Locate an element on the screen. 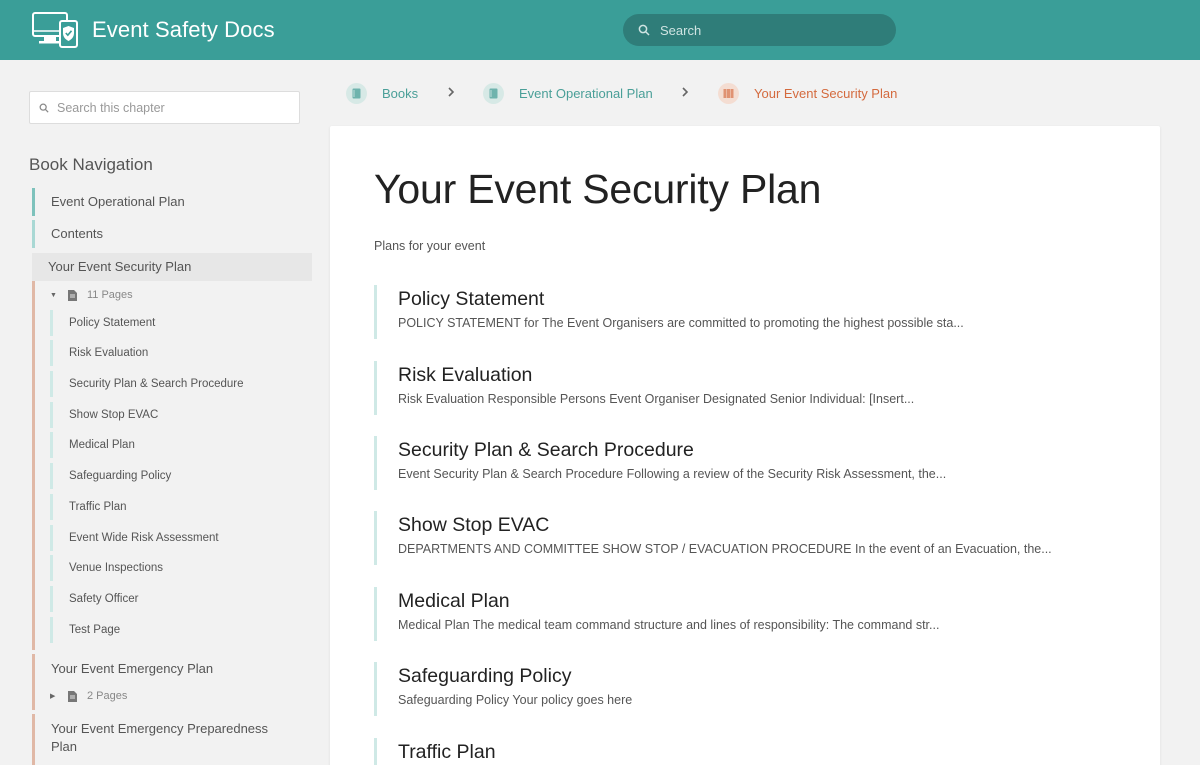 This screenshot has height=765, width=1200. page-description: Plans for your event is located at coordinates (430, 246).